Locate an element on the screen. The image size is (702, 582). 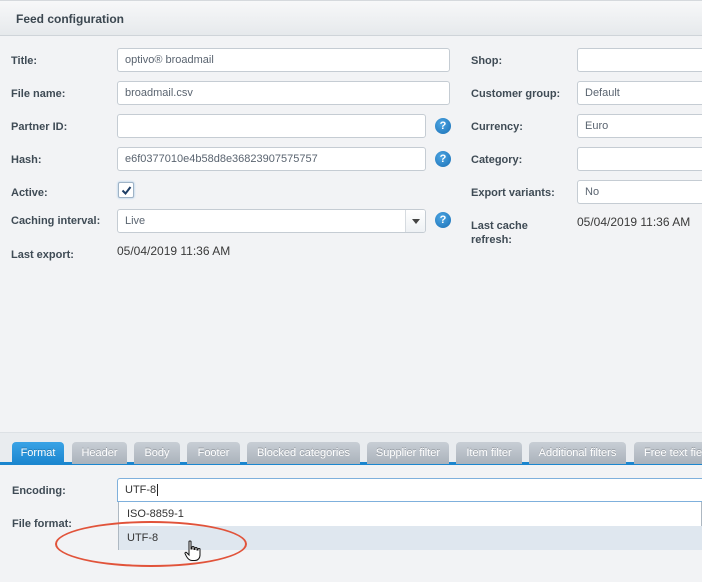
tab-header: Header is located at coordinates (99, 453).